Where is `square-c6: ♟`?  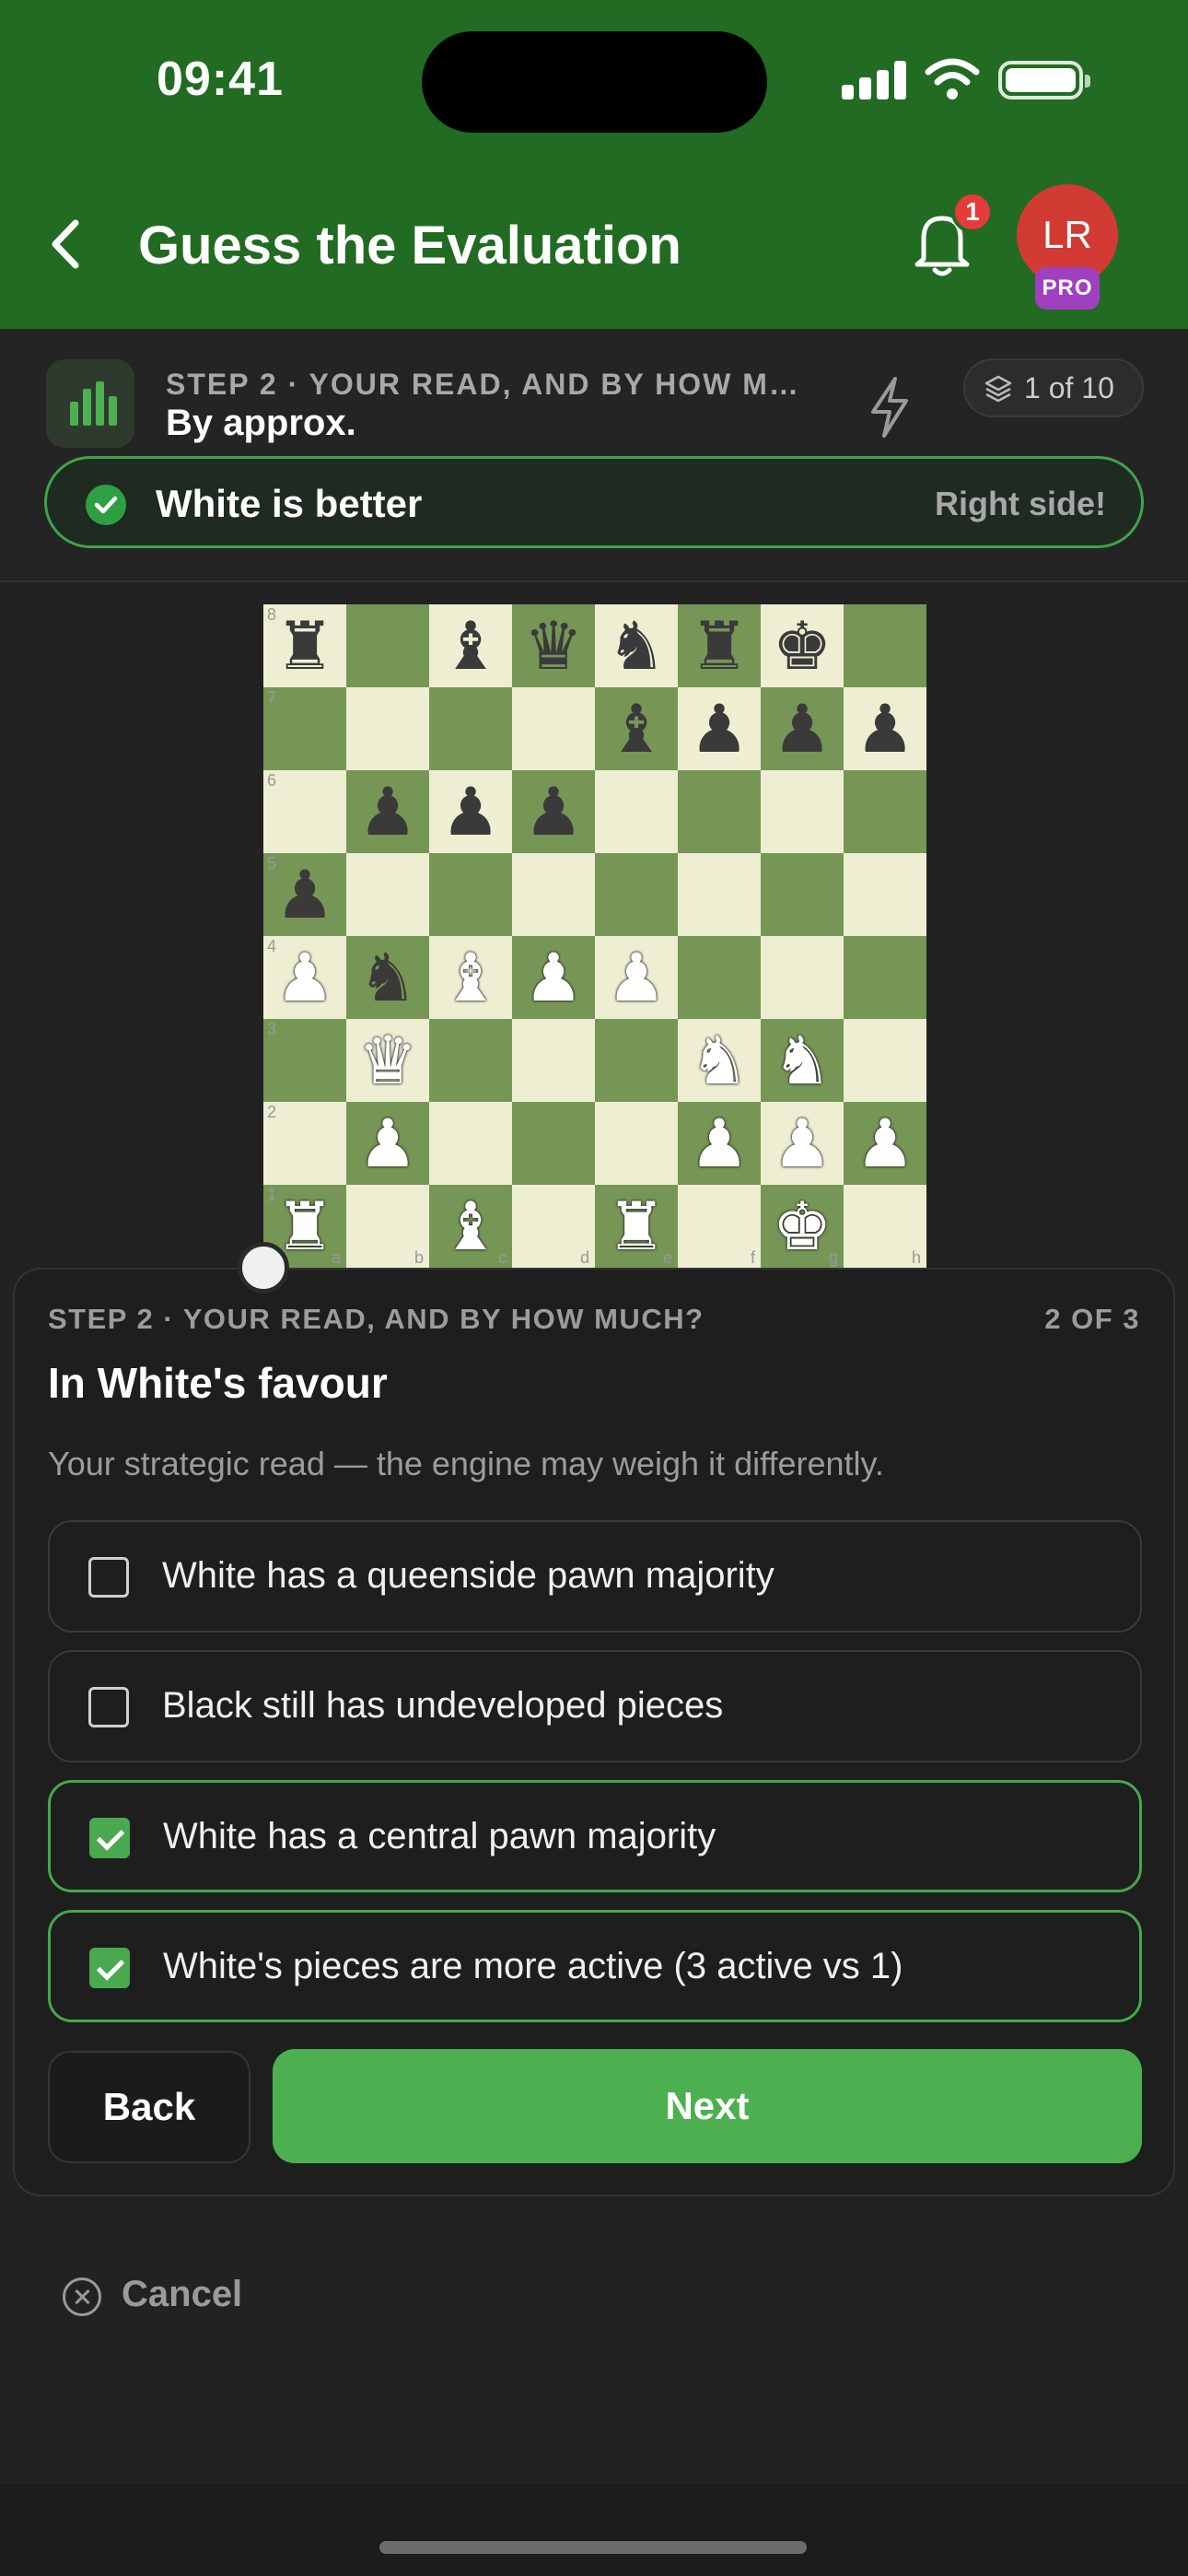
square-c6: ♟ is located at coordinates (470, 811).